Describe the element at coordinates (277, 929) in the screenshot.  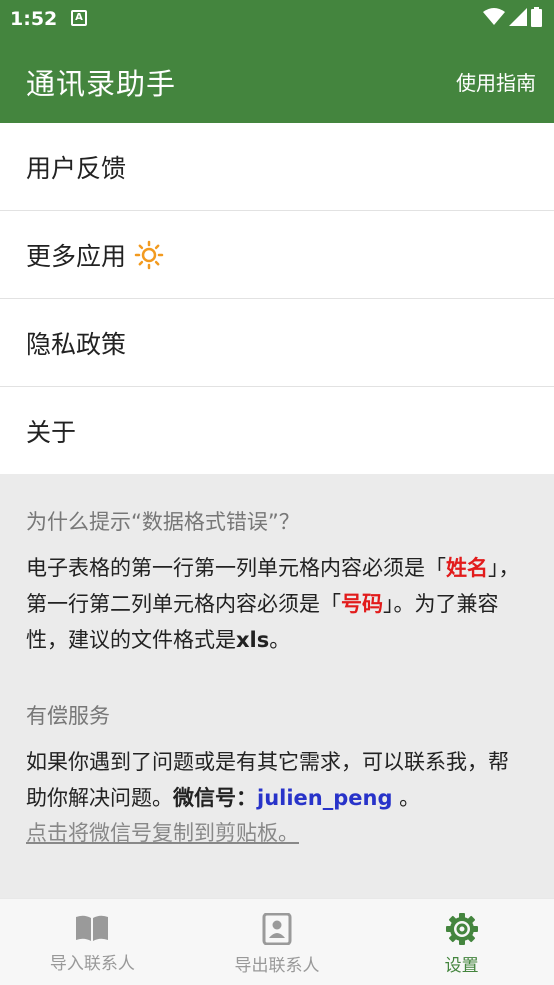
I see `contacts-icon` at that location.